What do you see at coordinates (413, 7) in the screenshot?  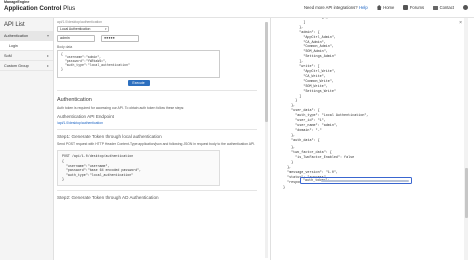 I see `nav-forums: Forums` at bounding box center [413, 7].